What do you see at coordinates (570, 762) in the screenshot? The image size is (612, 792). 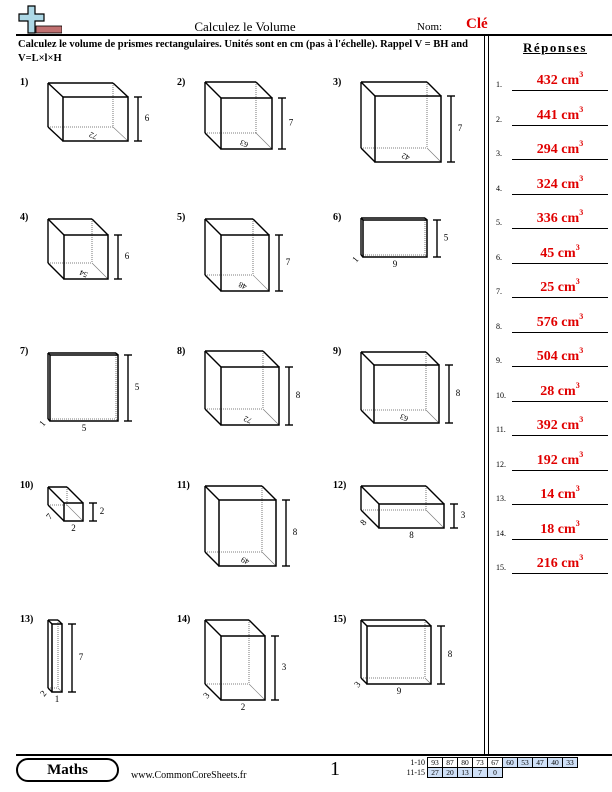 I see `score-cell: 33` at bounding box center [570, 762].